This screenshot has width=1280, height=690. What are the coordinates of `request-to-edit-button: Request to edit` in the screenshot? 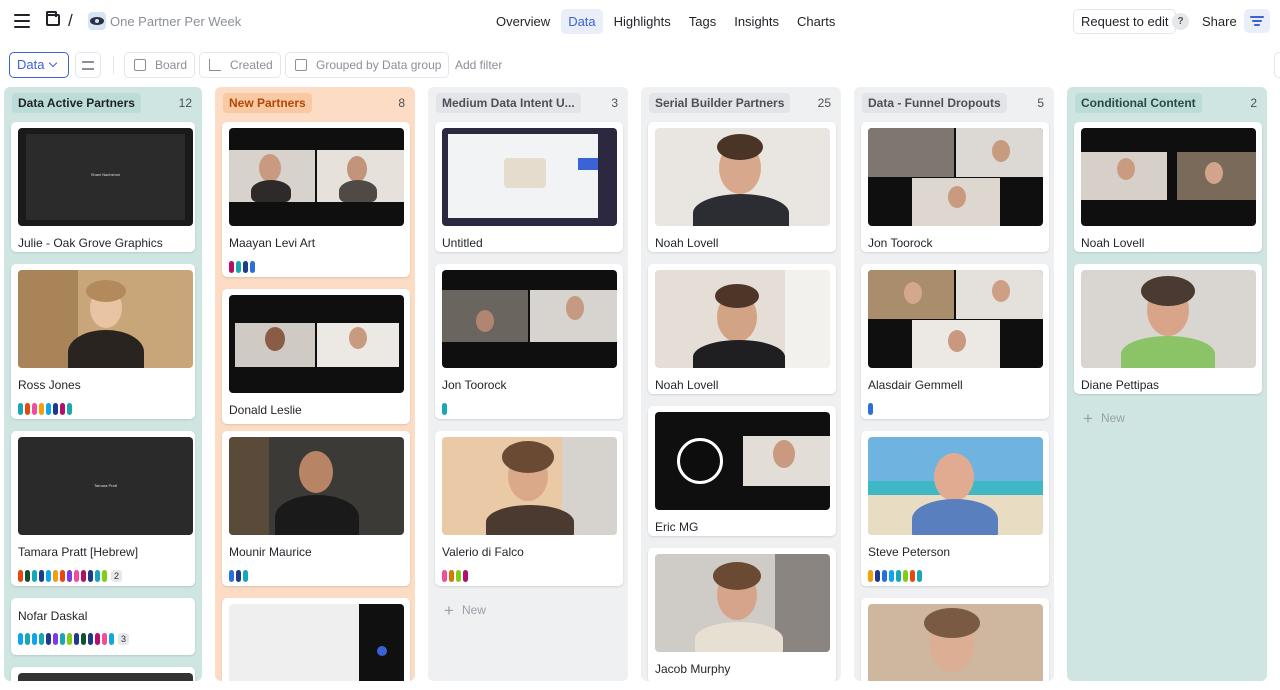 It's located at (1125, 21).